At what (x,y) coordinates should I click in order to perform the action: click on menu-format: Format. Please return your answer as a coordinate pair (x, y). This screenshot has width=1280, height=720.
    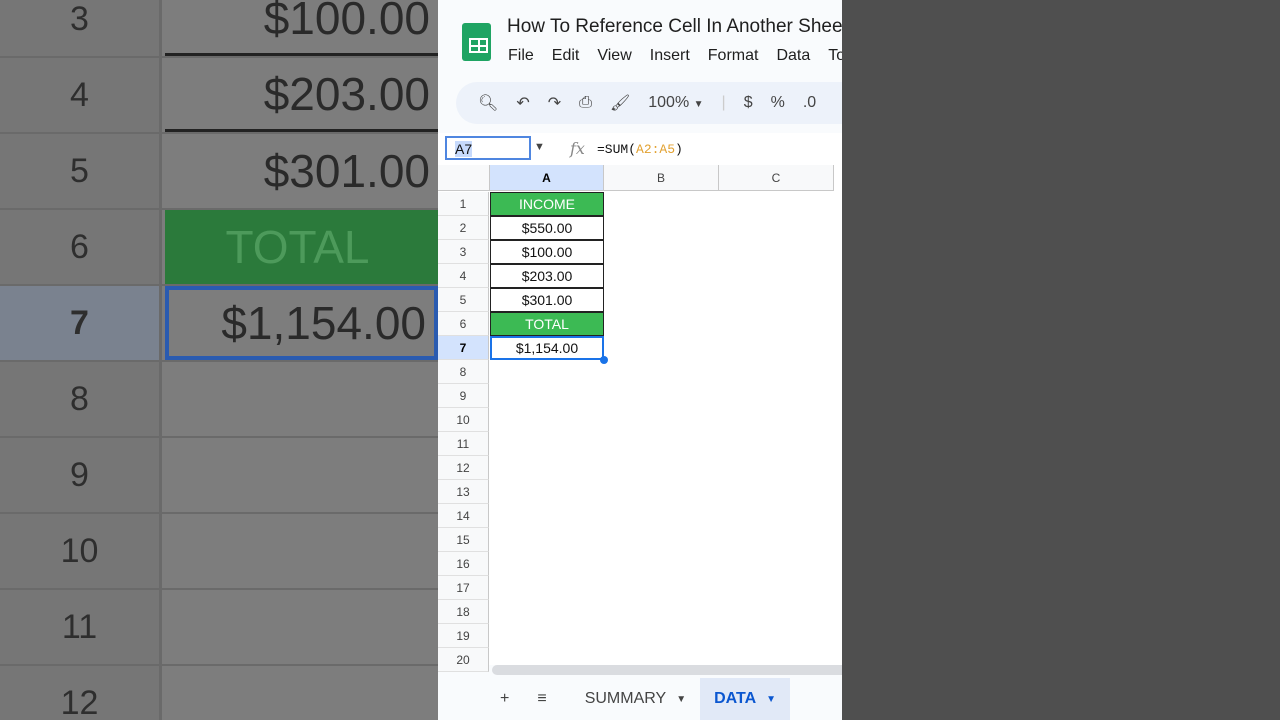
    Looking at the image, I should click on (733, 56).